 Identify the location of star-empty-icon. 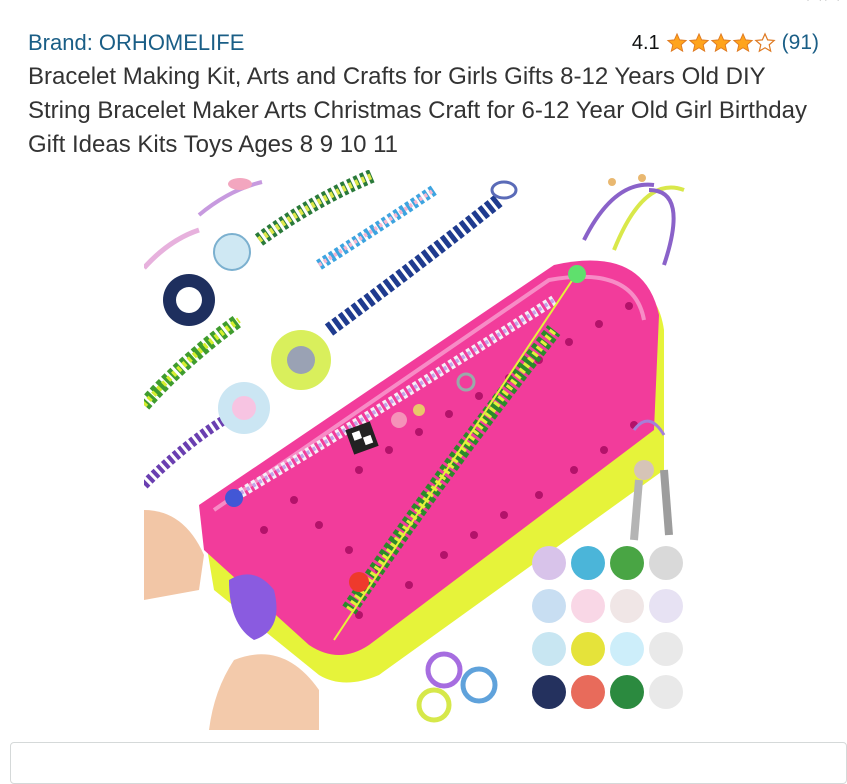
(765, 42).